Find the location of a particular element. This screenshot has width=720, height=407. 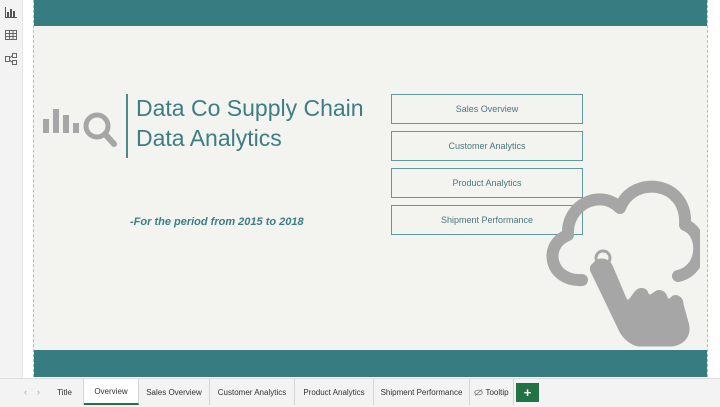

tab-overview: Overview is located at coordinates (111, 392).